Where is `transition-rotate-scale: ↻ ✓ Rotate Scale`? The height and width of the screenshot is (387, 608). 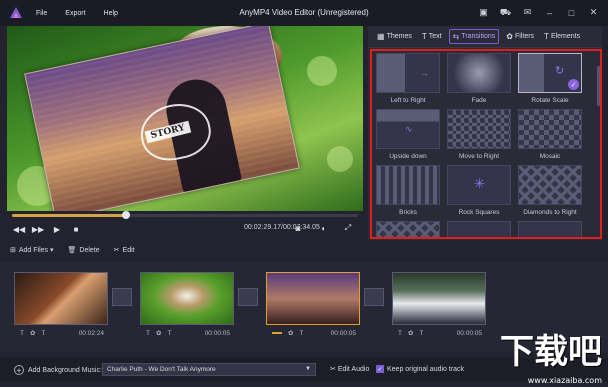 transition-rotate-scale: ↻ ✓ Rotate Scale is located at coordinates (550, 81).